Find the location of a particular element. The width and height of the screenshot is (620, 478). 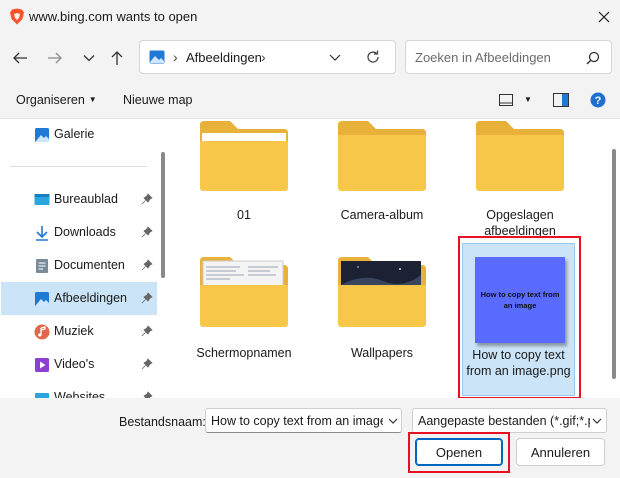

search-input: Zoeken in Afbeeldingen is located at coordinates (483, 57).